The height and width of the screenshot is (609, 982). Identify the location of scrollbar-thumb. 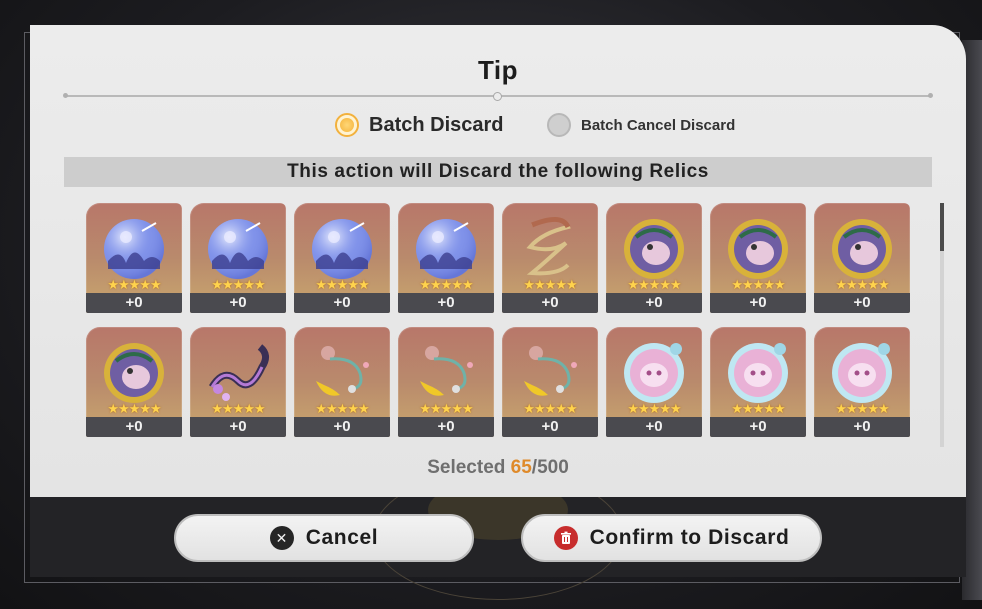
(942, 227).